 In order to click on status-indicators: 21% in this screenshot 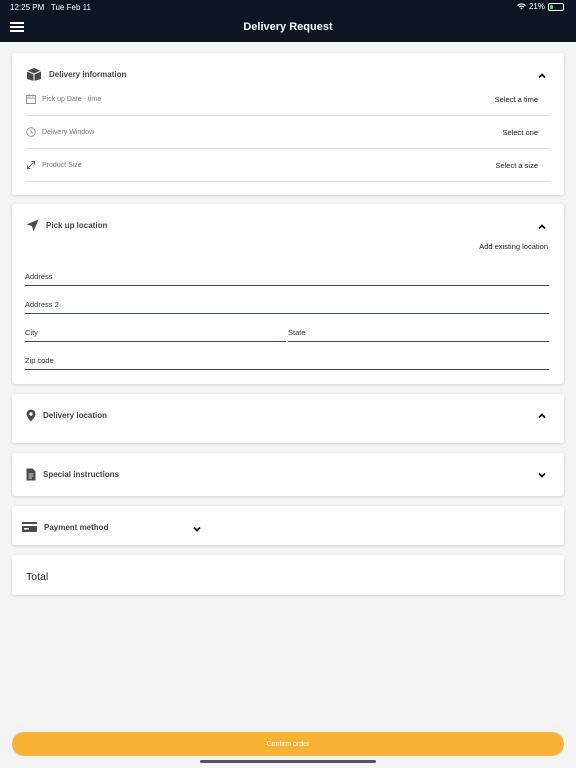, I will do `click(540, 6)`.